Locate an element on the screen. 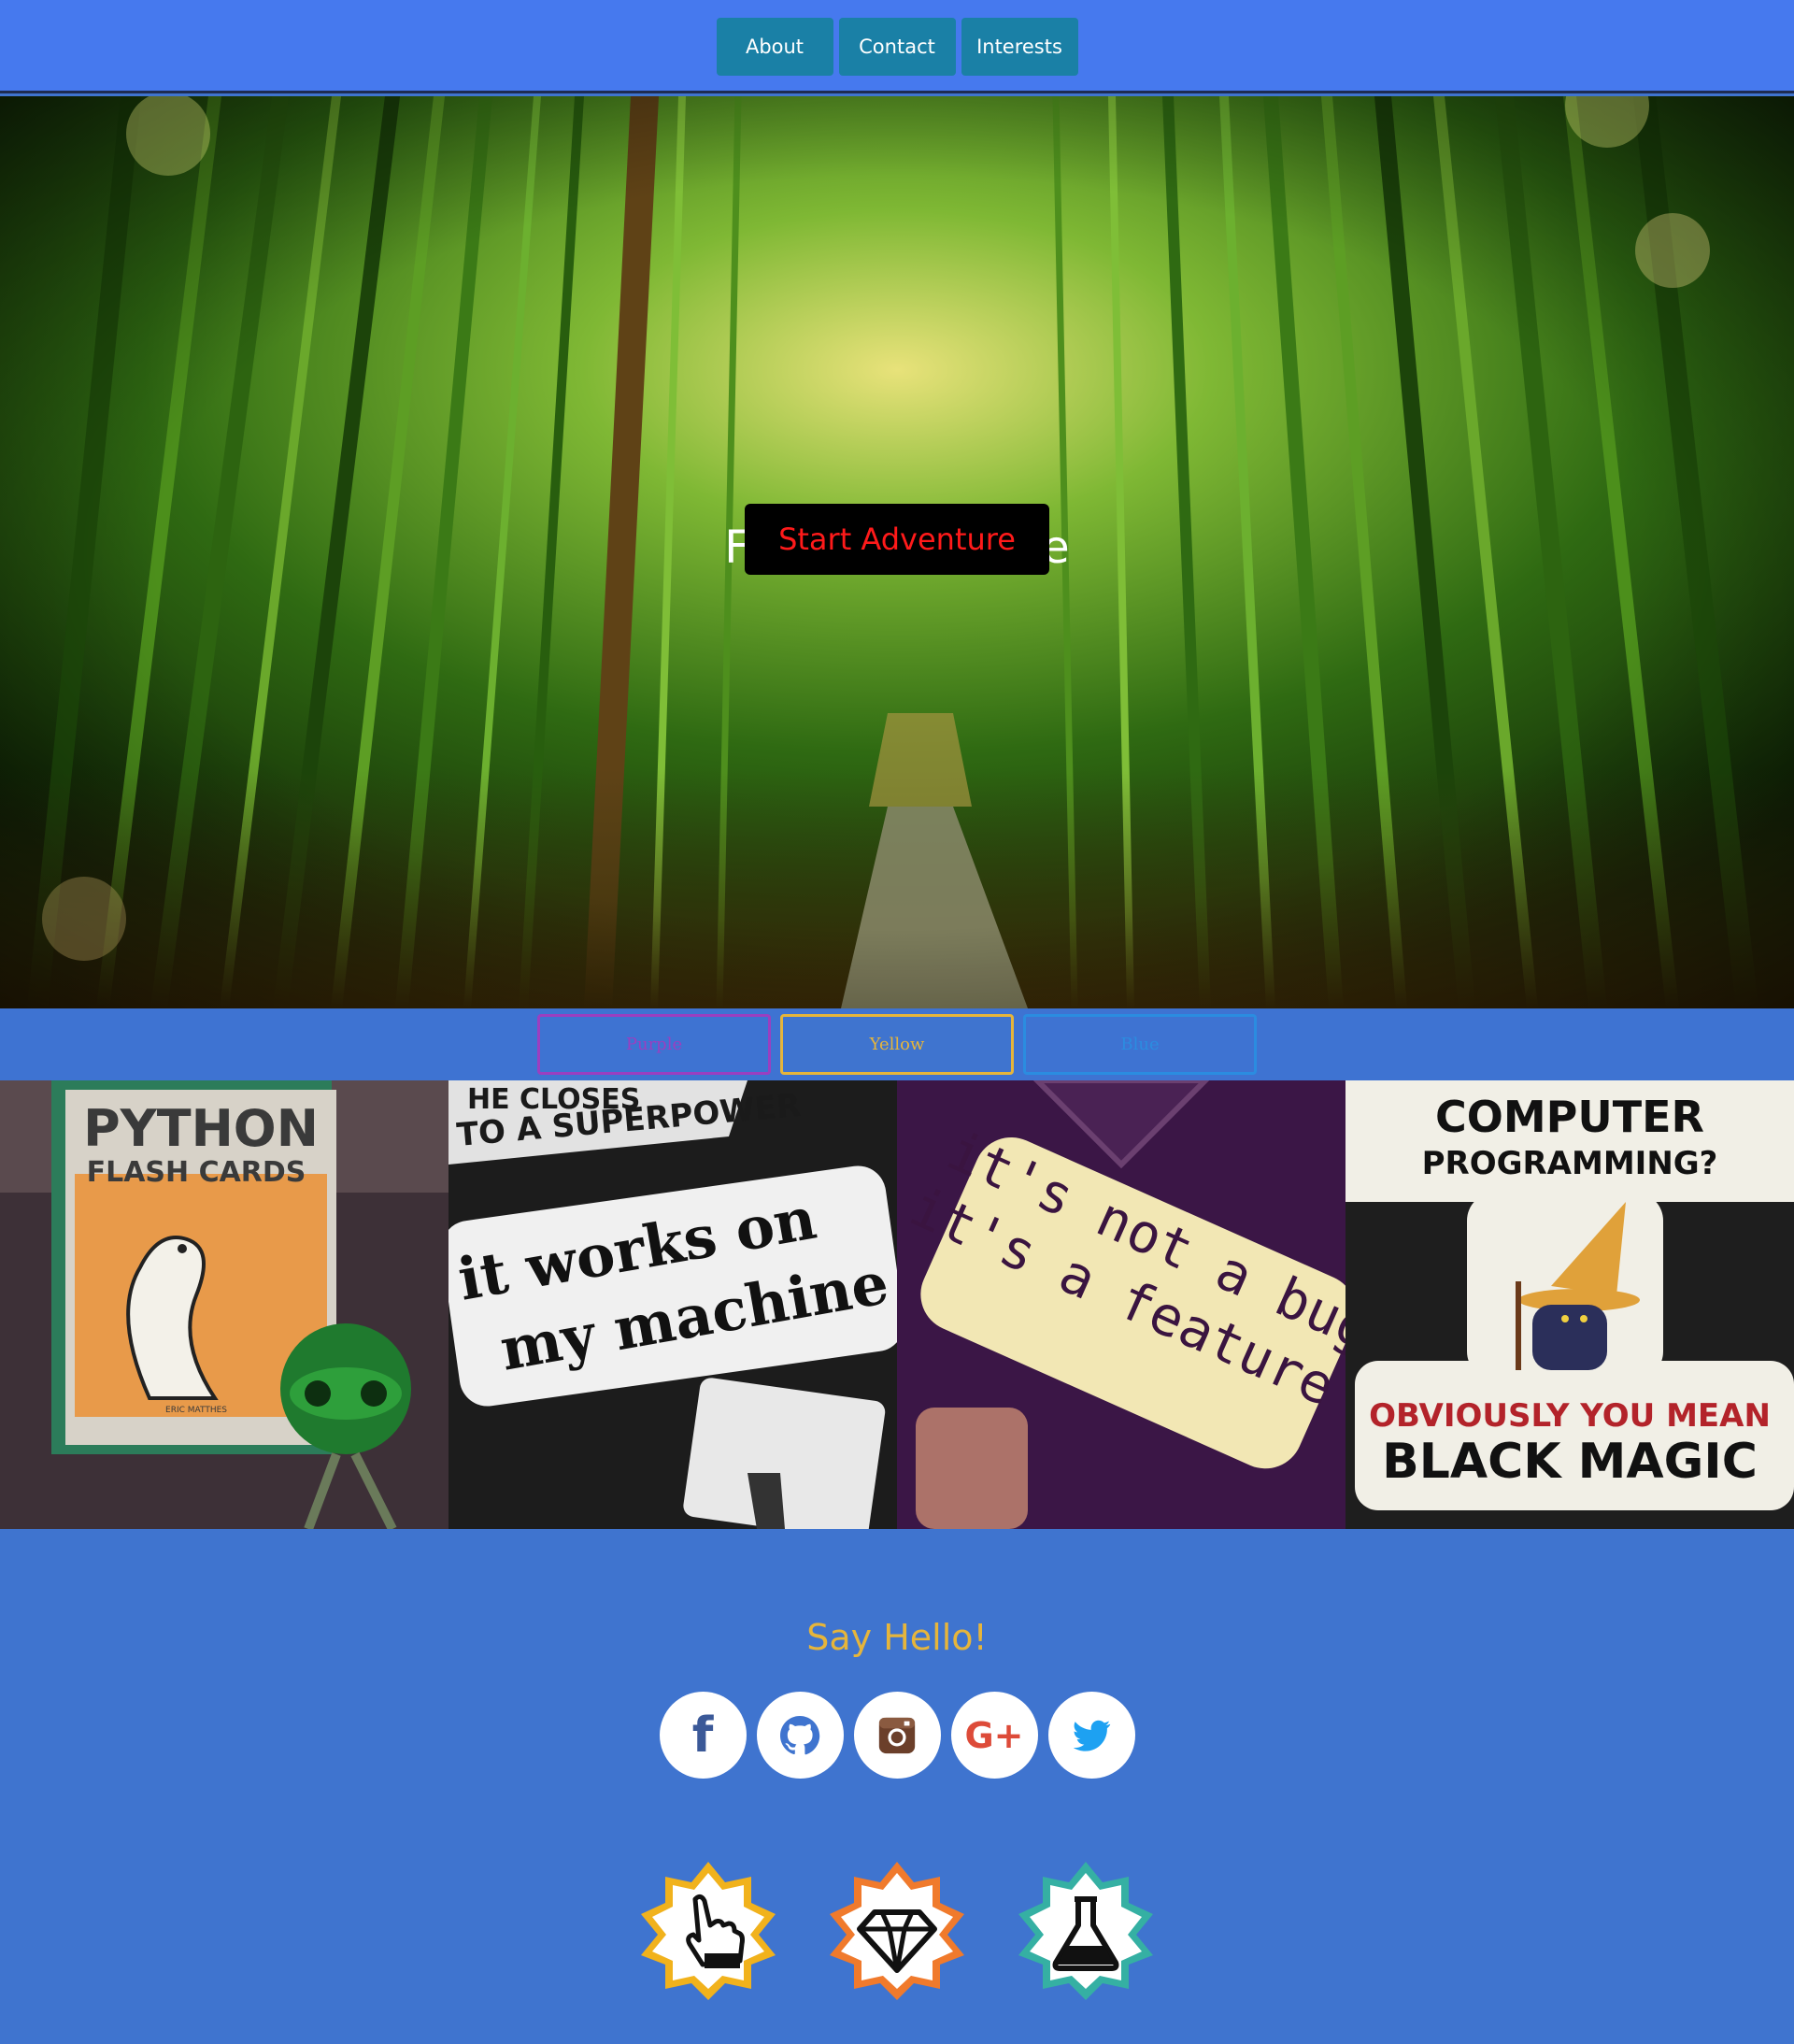 The height and width of the screenshot is (2044, 1794). tile-magic-line2: PROGRAMMING? is located at coordinates (1570, 1163).